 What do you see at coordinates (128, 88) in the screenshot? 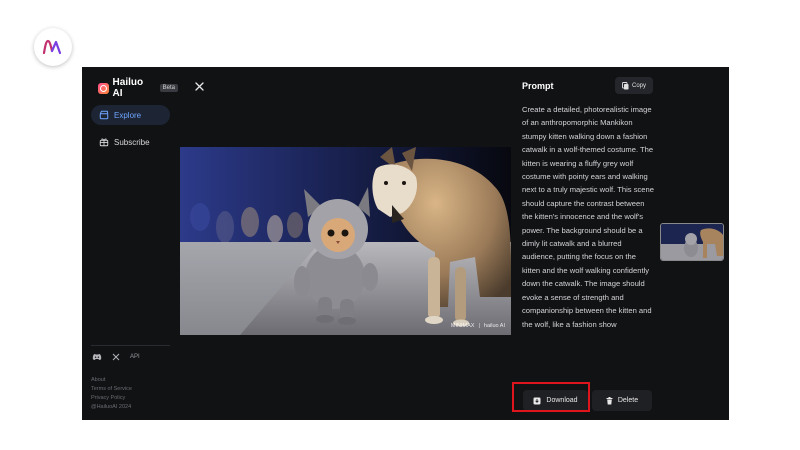
I see `logo-text: Hailuo AI` at bounding box center [128, 88].